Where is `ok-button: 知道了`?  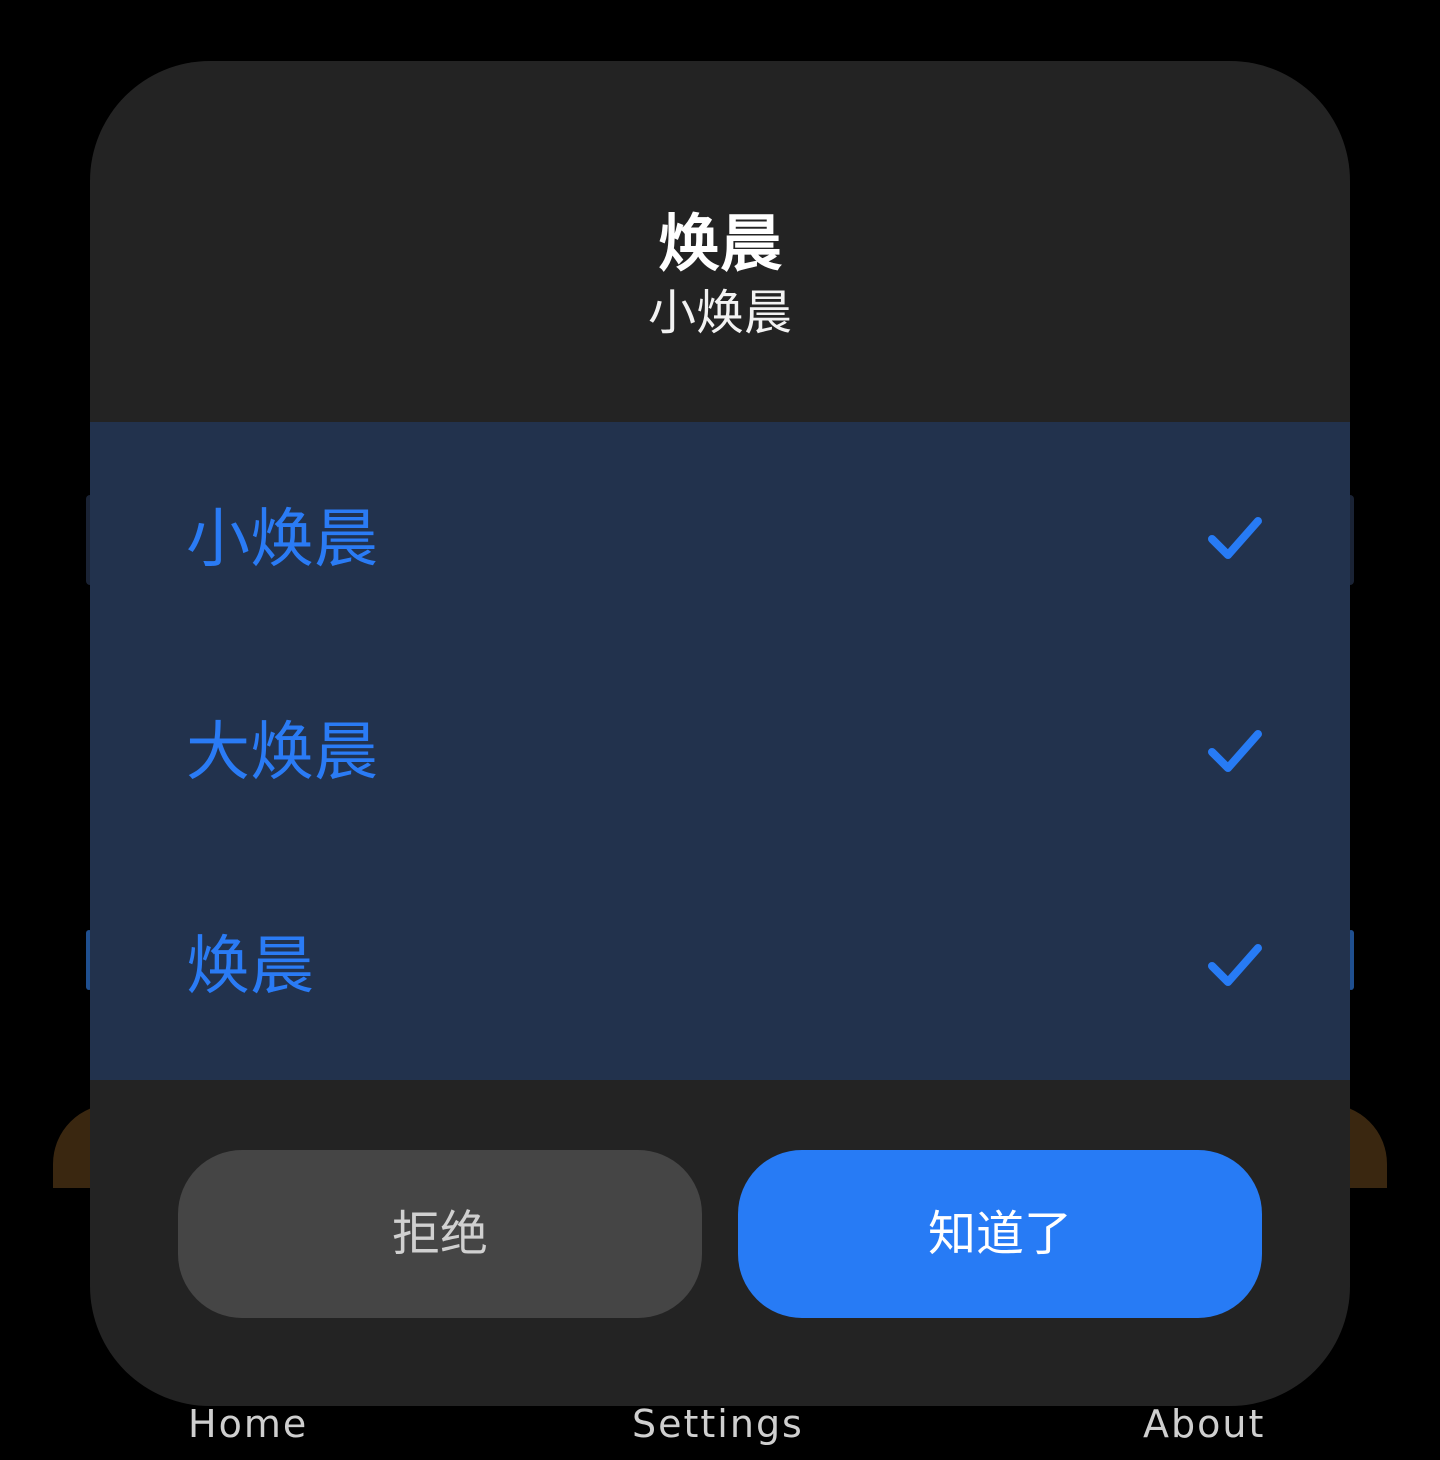
ok-button: 知道了 is located at coordinates (1000, 1234).